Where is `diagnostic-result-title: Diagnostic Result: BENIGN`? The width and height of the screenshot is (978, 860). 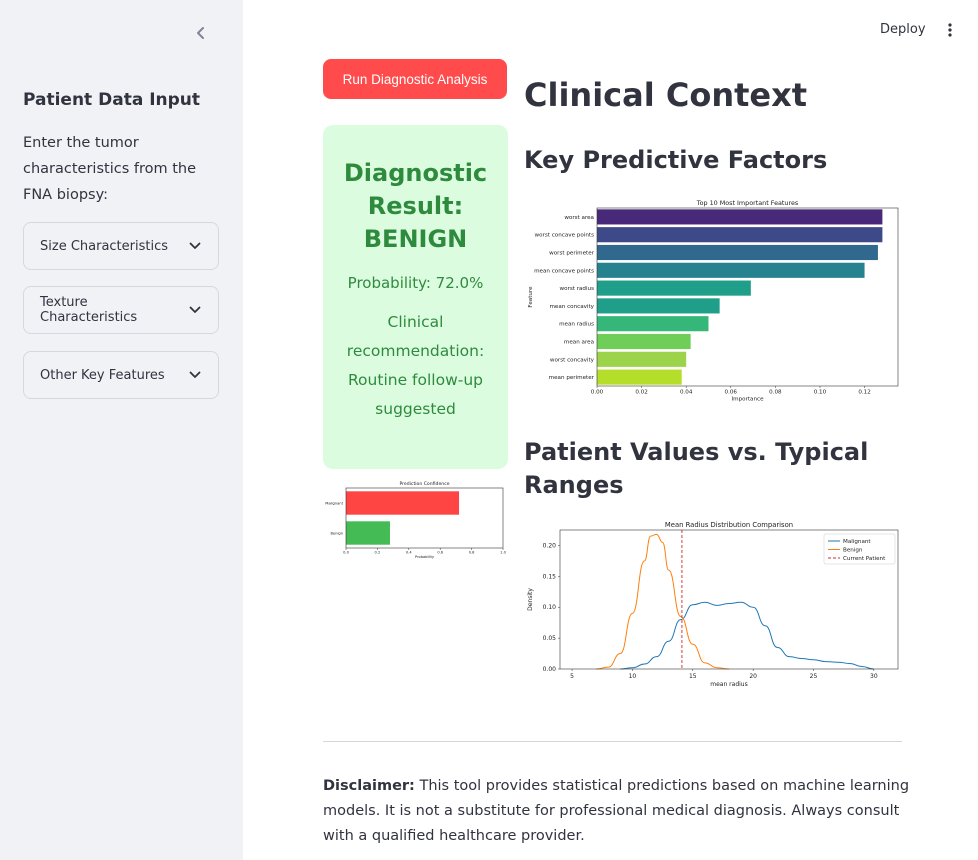
diagnostic-result-title: Diagnostic Result: BENIGN is located at coordinates (415, 206).